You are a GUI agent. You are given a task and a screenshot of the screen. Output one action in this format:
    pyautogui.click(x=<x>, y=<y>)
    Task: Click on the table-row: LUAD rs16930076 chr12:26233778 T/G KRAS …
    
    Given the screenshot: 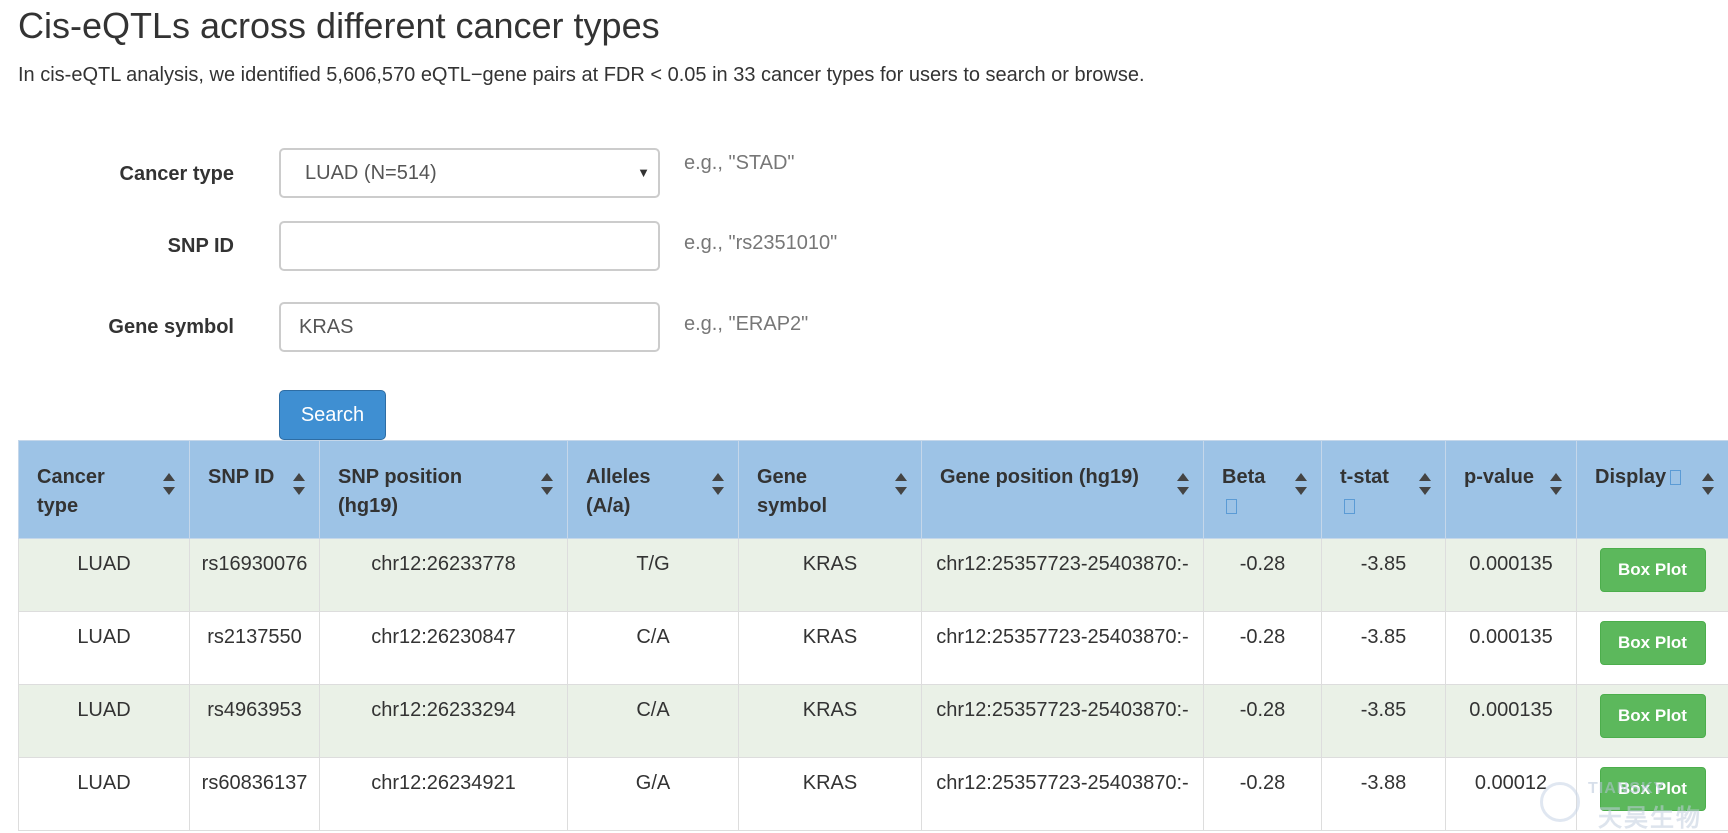 What is the action you would take?
    pyautogui.click(x=873, y=575)
    